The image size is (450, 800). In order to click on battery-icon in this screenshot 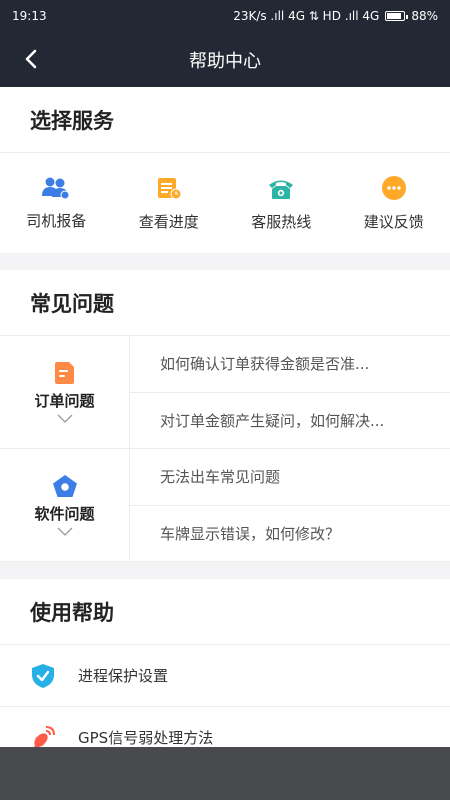, I will do `click(397, 16)`.